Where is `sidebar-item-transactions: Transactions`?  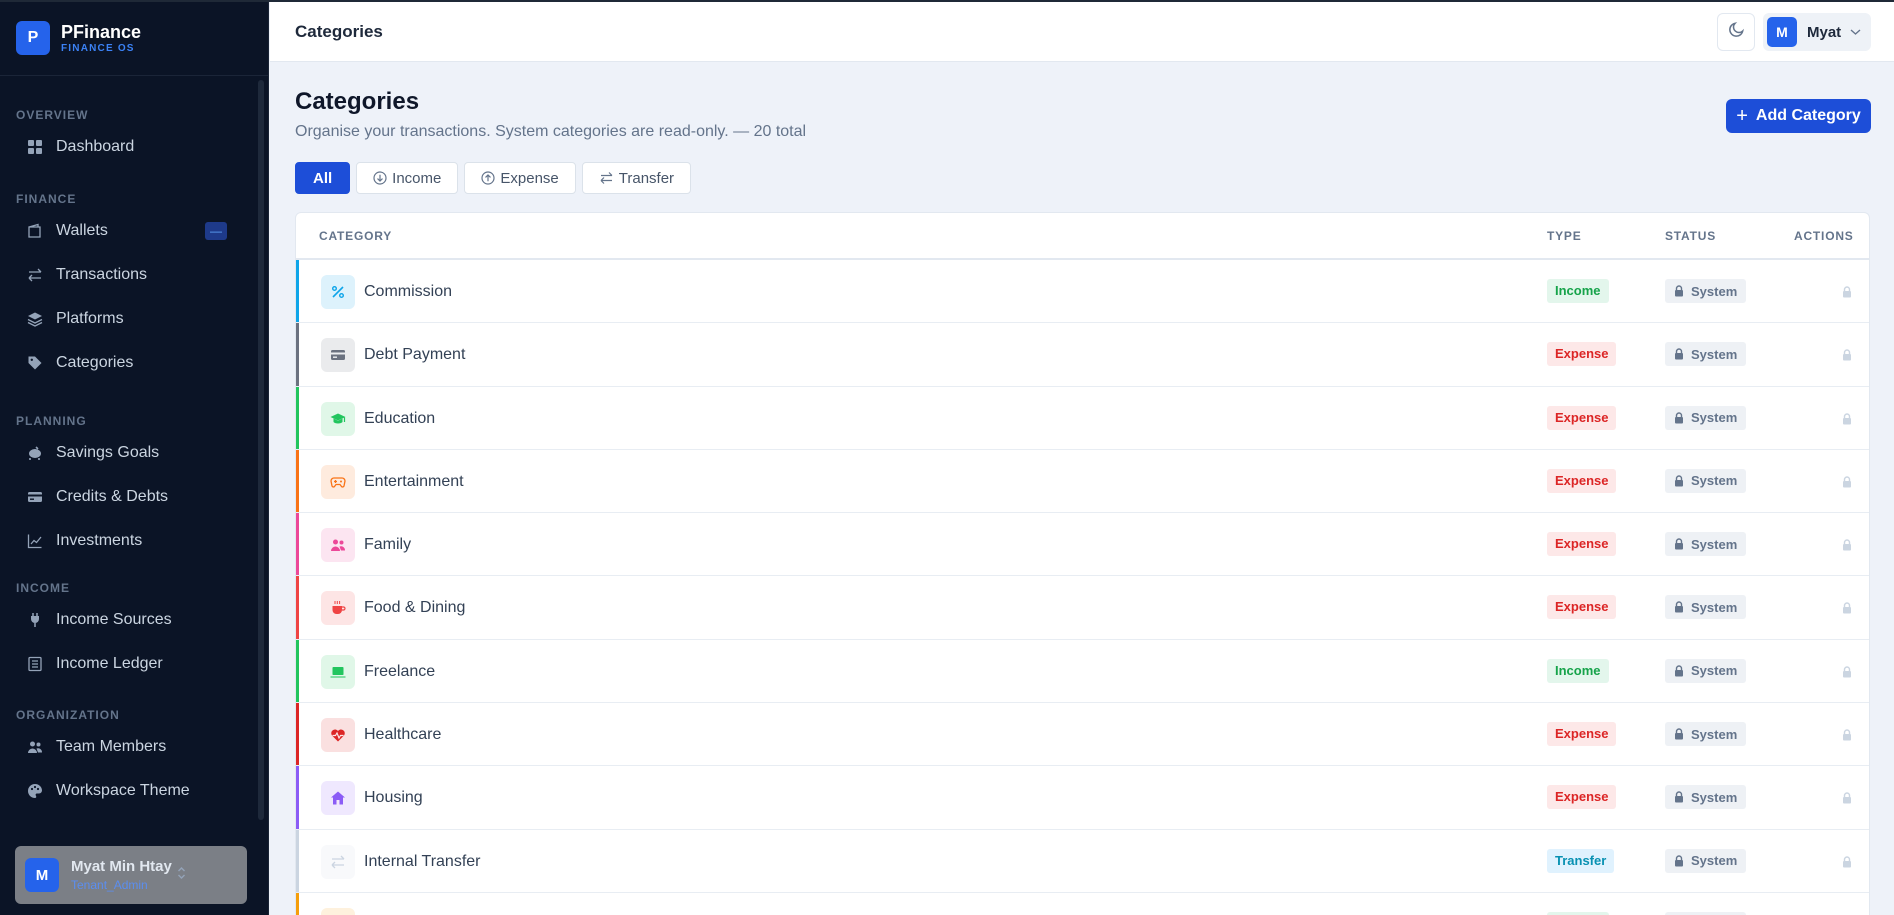 sidebar-item-transactions: Transactions is located at coordinates (121, 275).